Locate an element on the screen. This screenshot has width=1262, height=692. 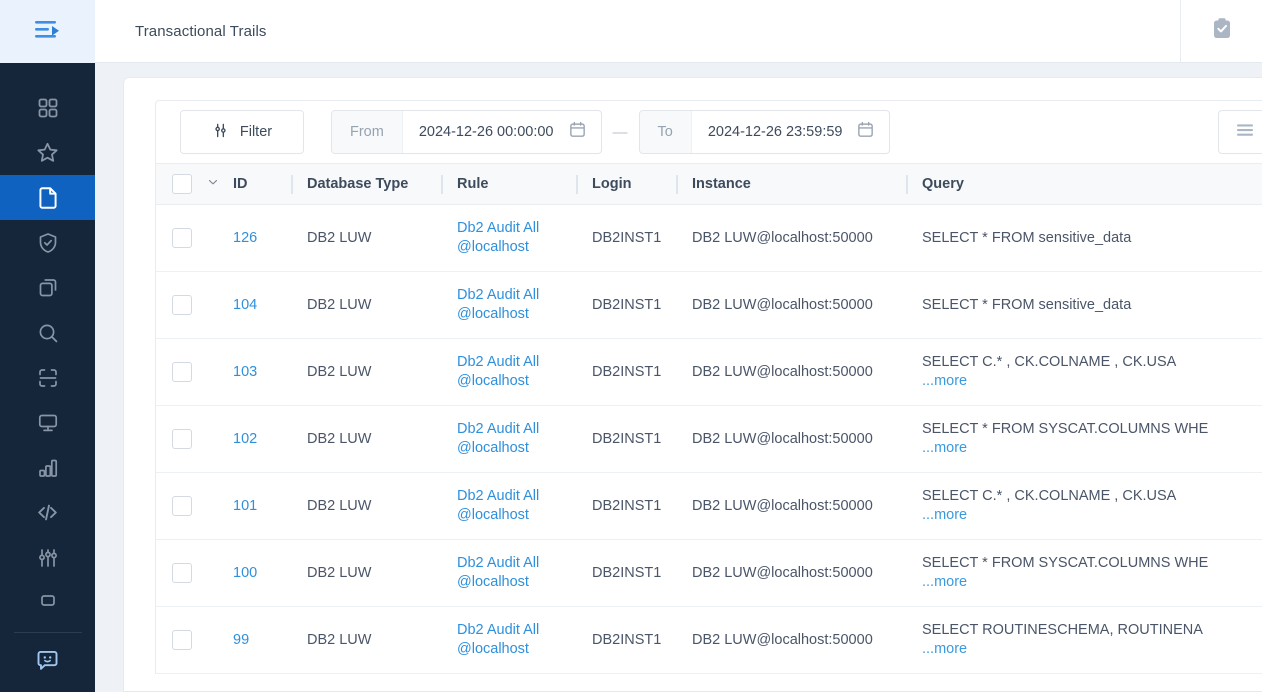
support-chat-button is located at coordinates (47, 662).